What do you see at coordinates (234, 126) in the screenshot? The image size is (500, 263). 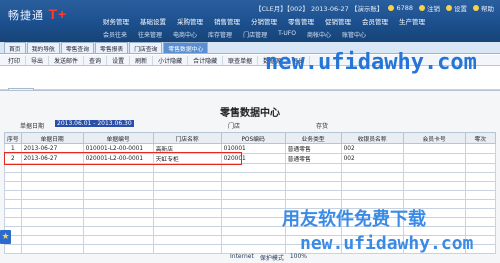 I see `store-label: 门店` at bounding box center [234, 126].